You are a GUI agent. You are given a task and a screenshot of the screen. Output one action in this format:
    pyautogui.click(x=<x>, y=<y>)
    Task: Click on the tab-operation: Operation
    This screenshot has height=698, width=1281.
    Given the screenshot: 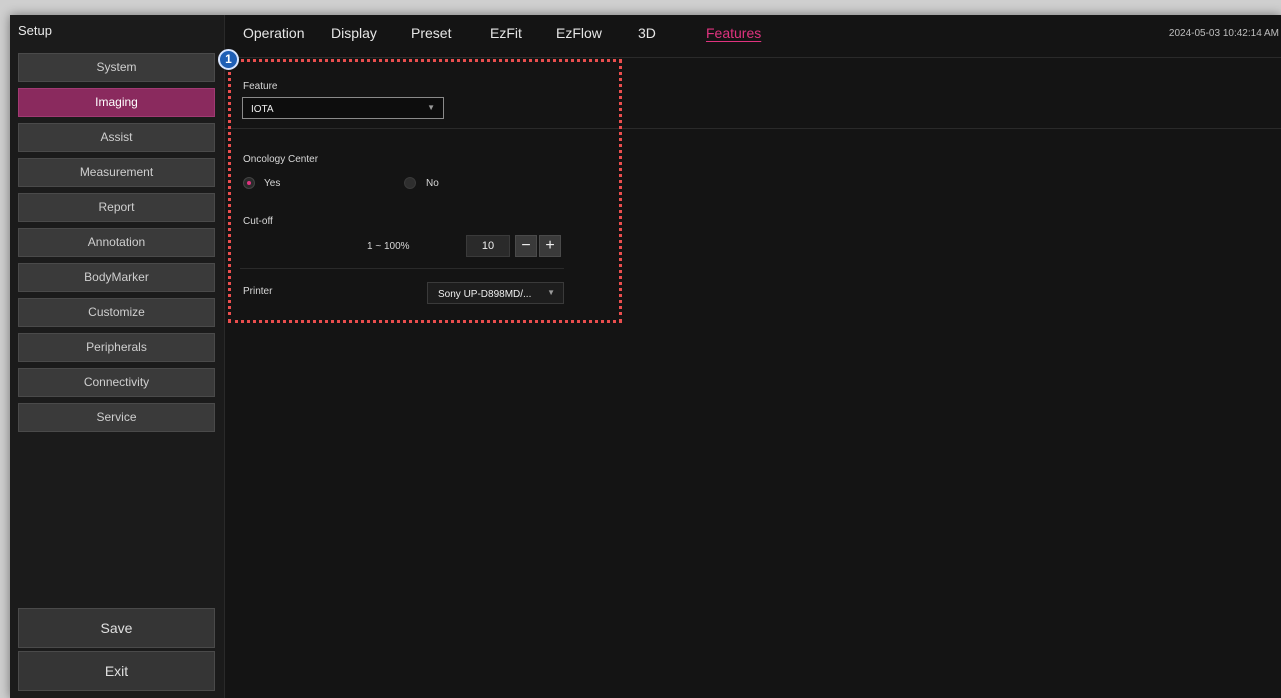 What is the action you would take?
    pyautogui.click(x=273, y=33)
    